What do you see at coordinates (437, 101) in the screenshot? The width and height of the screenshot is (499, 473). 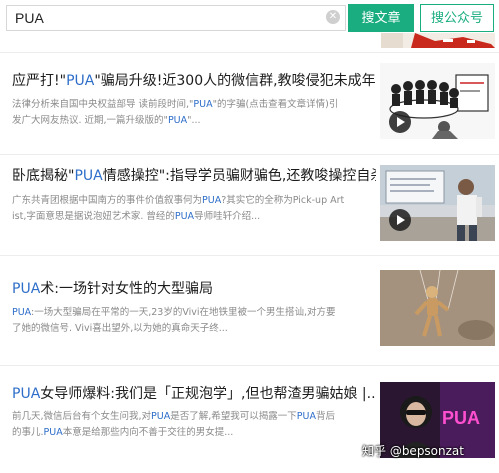 I see `thumbnail-meeting-cartoon` at bounding box center [437, 101].